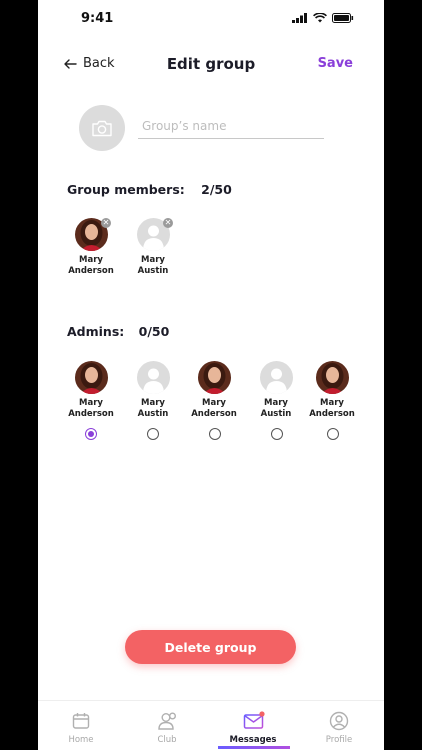  I want to click on tab-messages-label: Messages, so click(253, 740).